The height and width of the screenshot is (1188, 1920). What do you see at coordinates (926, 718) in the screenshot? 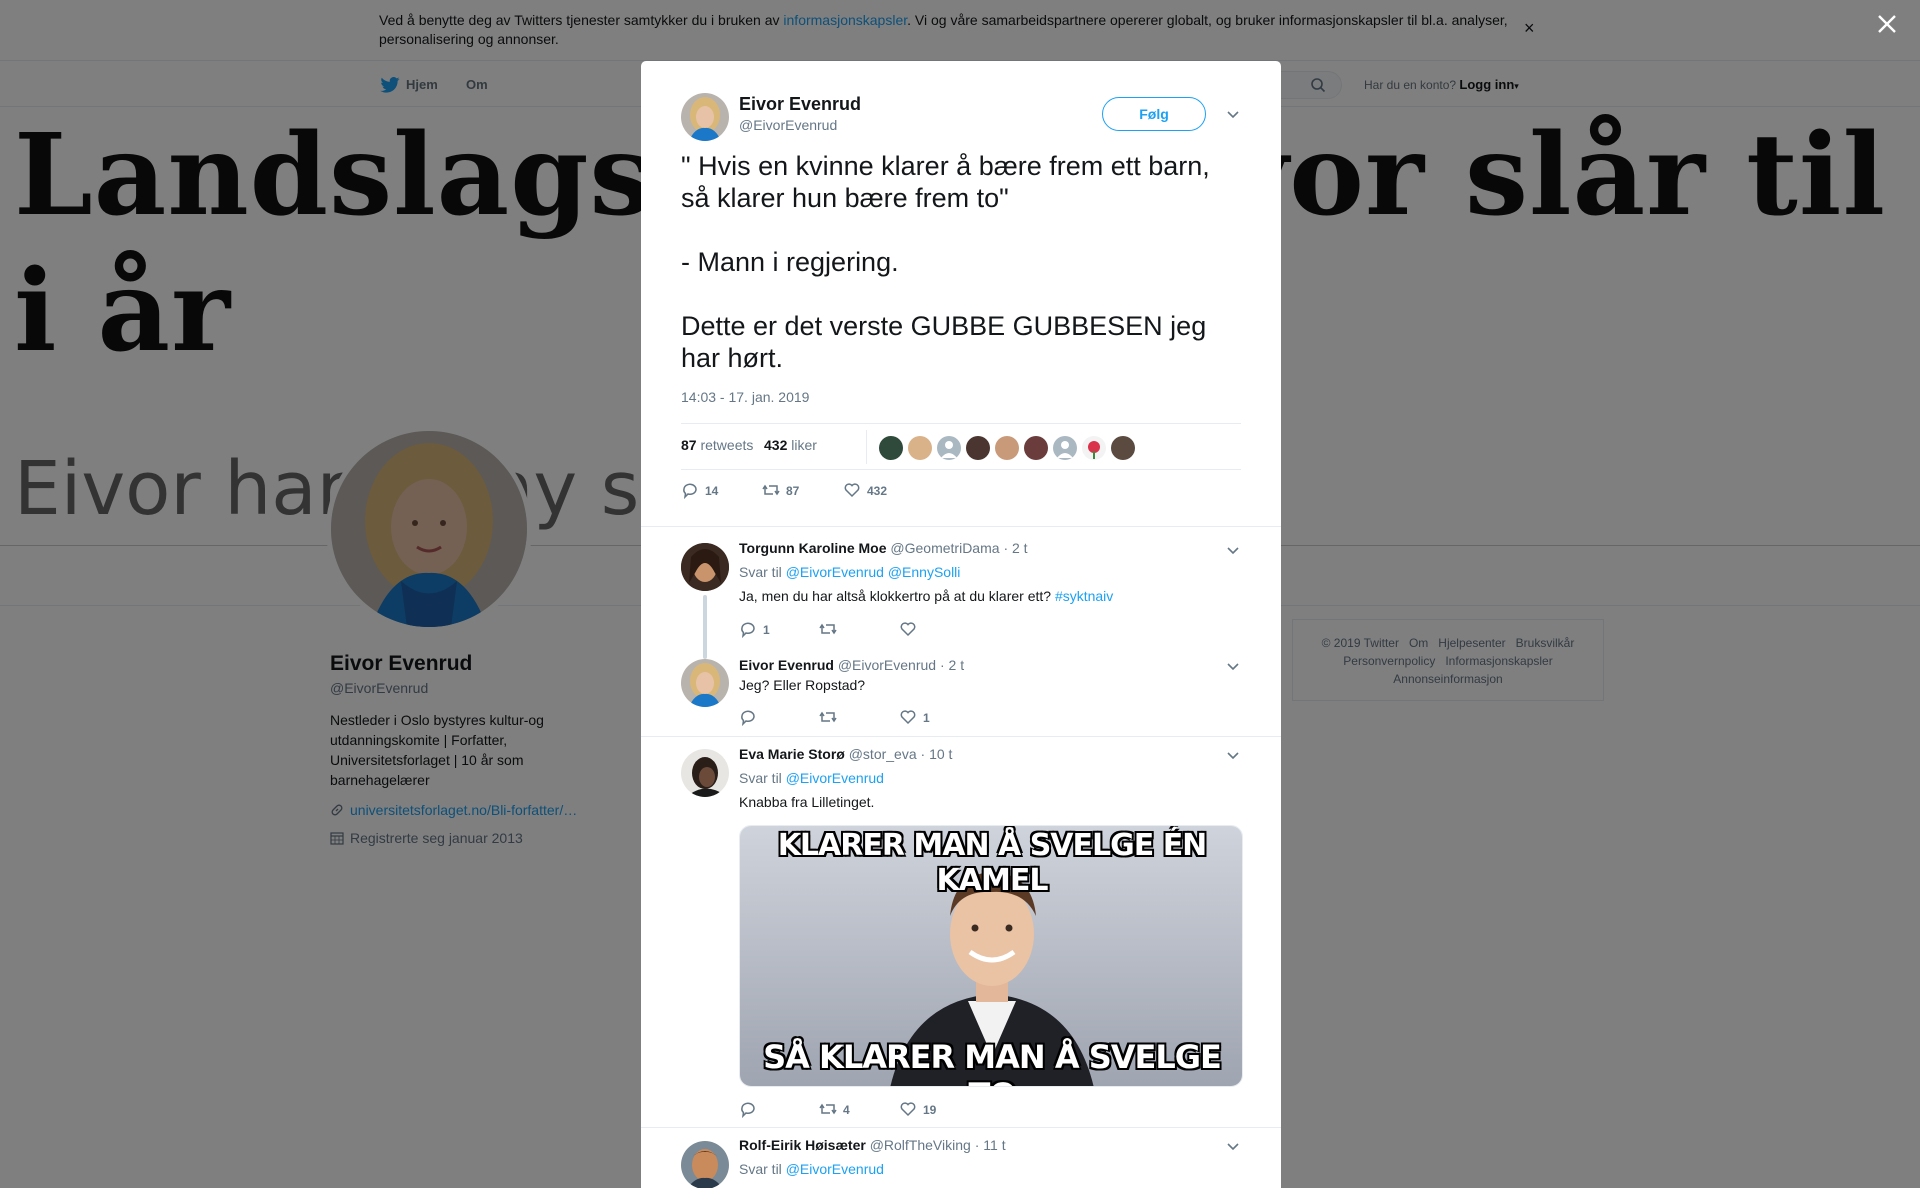
I see `like-count: 1` at bounding box center [926, 718].